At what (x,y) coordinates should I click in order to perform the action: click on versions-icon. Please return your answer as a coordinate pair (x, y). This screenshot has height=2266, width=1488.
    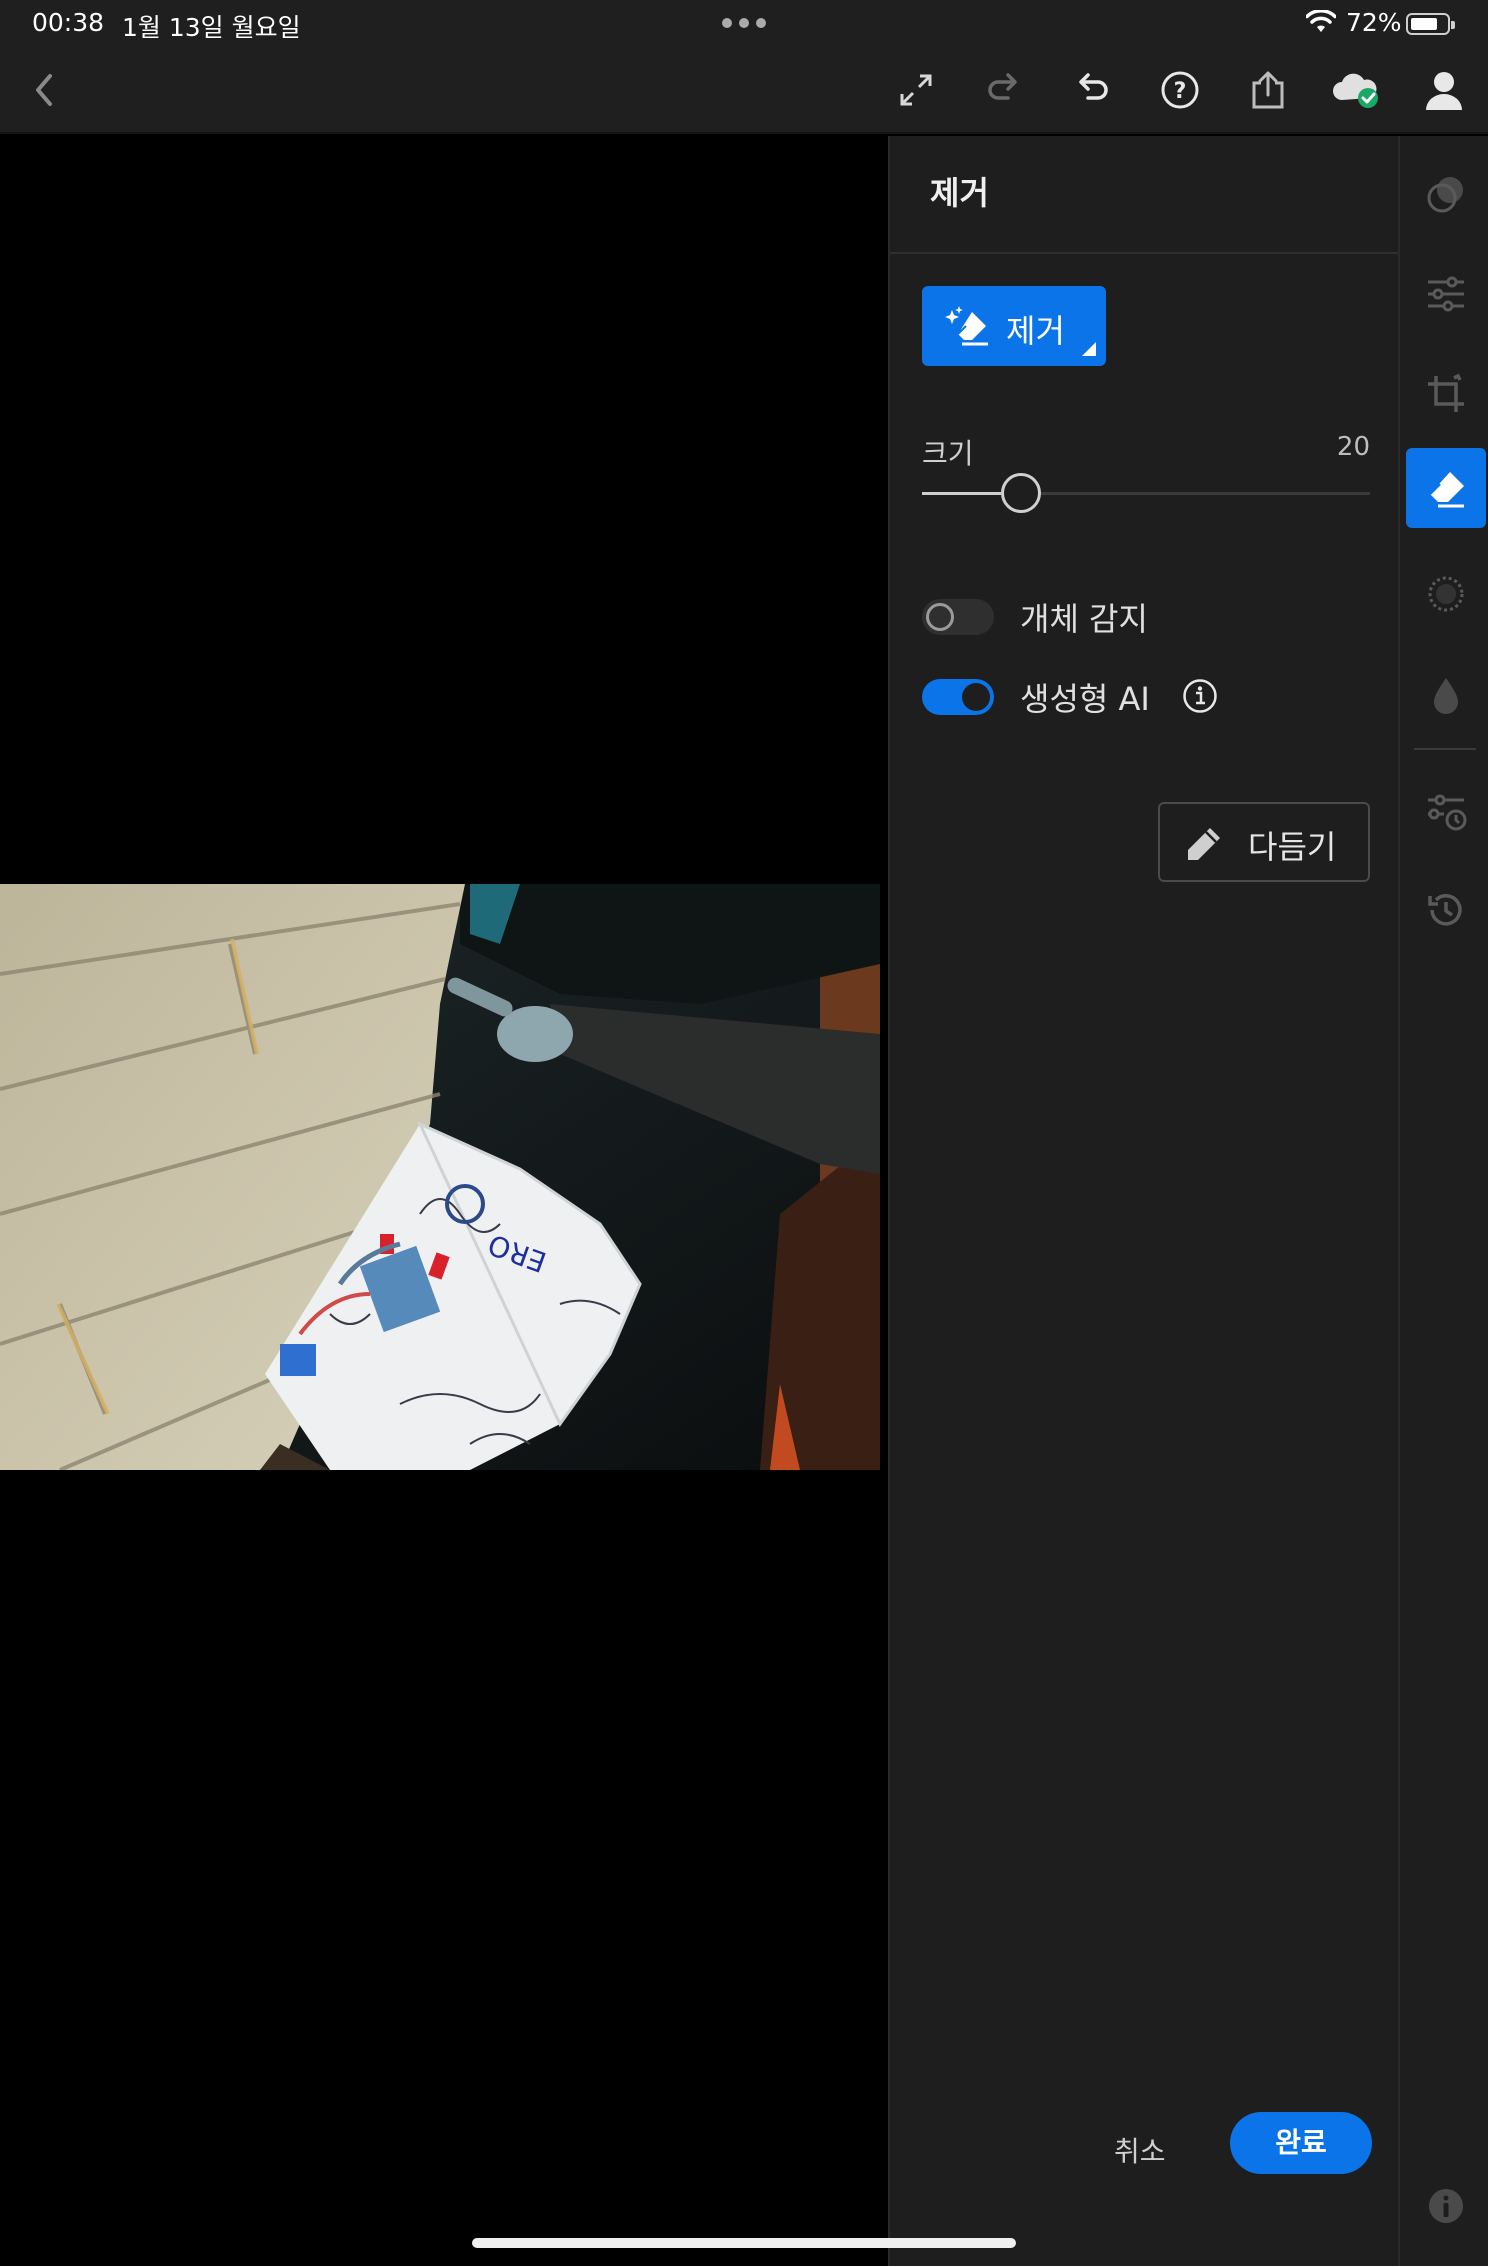
    Looking at the image, I should click on (1446, 810).